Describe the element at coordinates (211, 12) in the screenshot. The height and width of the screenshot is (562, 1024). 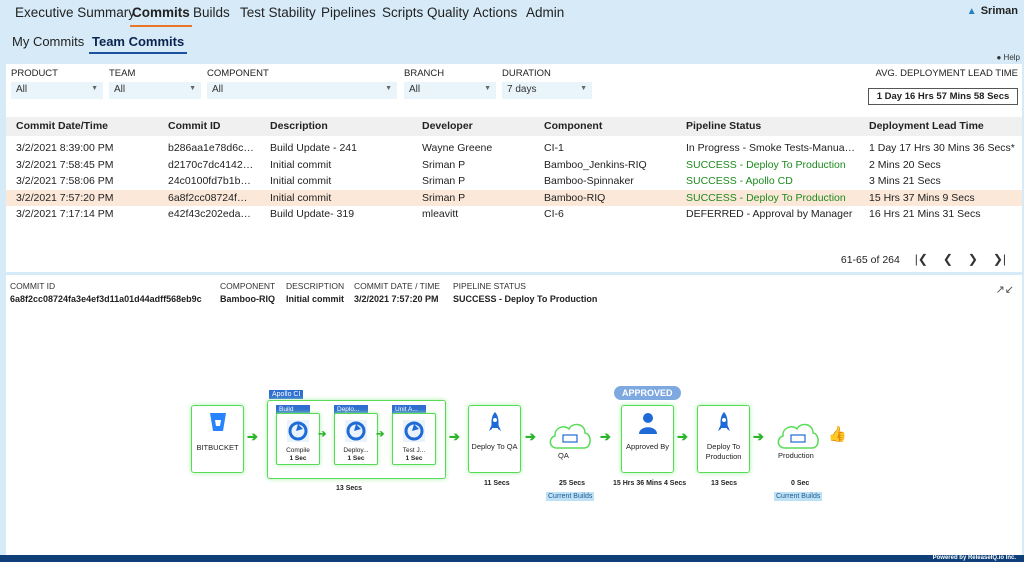
I see `tab-builds: Builds` at that location.